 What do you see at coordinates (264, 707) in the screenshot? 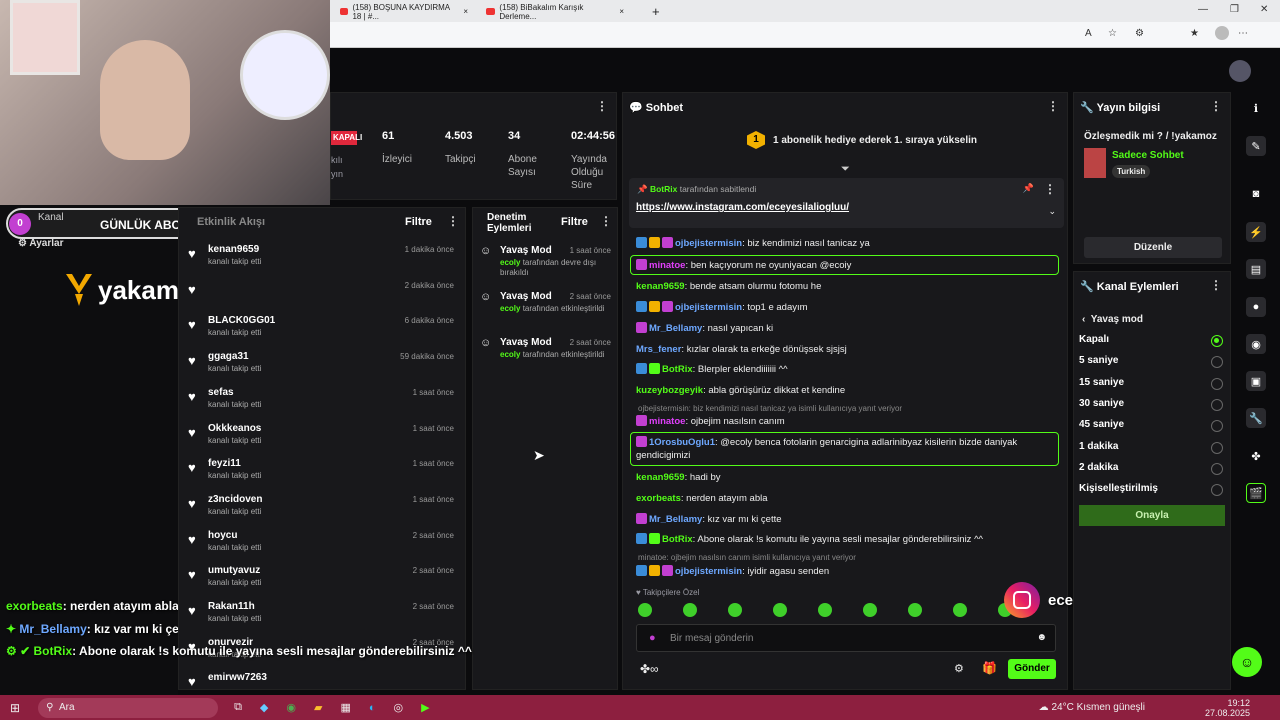
I see `copilot-icon: ◆` at bounding box center [264, 707].